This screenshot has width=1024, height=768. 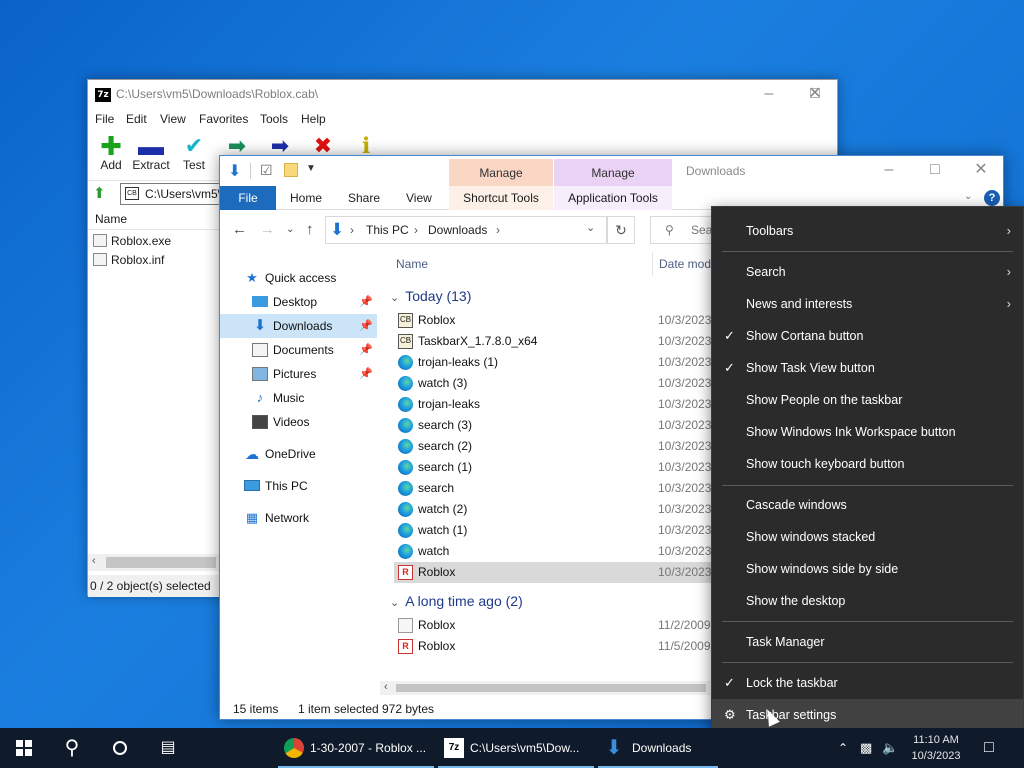 I want to click on menu-tools: Tools, so click(x=274, y=119).